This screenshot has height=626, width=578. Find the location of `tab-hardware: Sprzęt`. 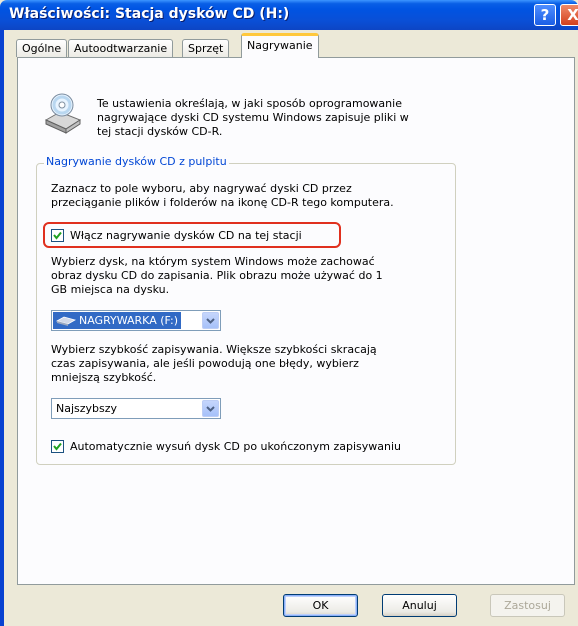

tab-hardware: Sprzęt is located at coordinates (206, 48).